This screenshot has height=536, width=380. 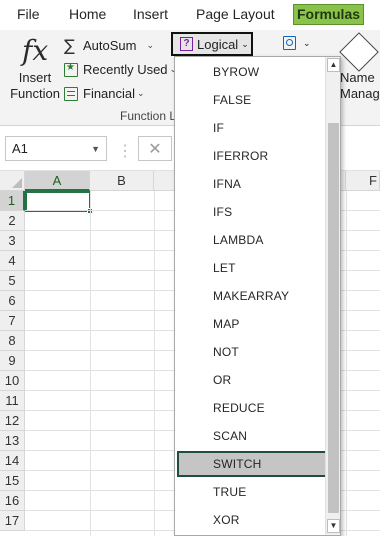 What do you see at coordinates (12, 181) in the screenshot?
I see `select-all-corner` at bounding box center [12, 181].